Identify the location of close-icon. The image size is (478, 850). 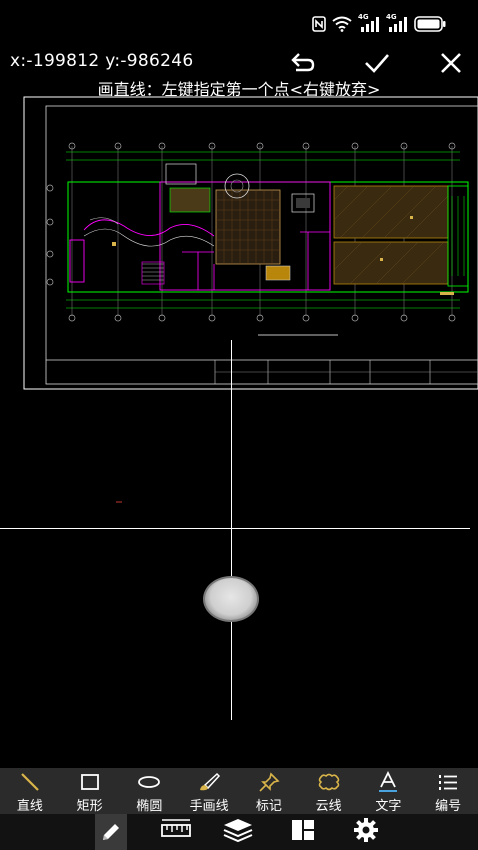
(451, 63).